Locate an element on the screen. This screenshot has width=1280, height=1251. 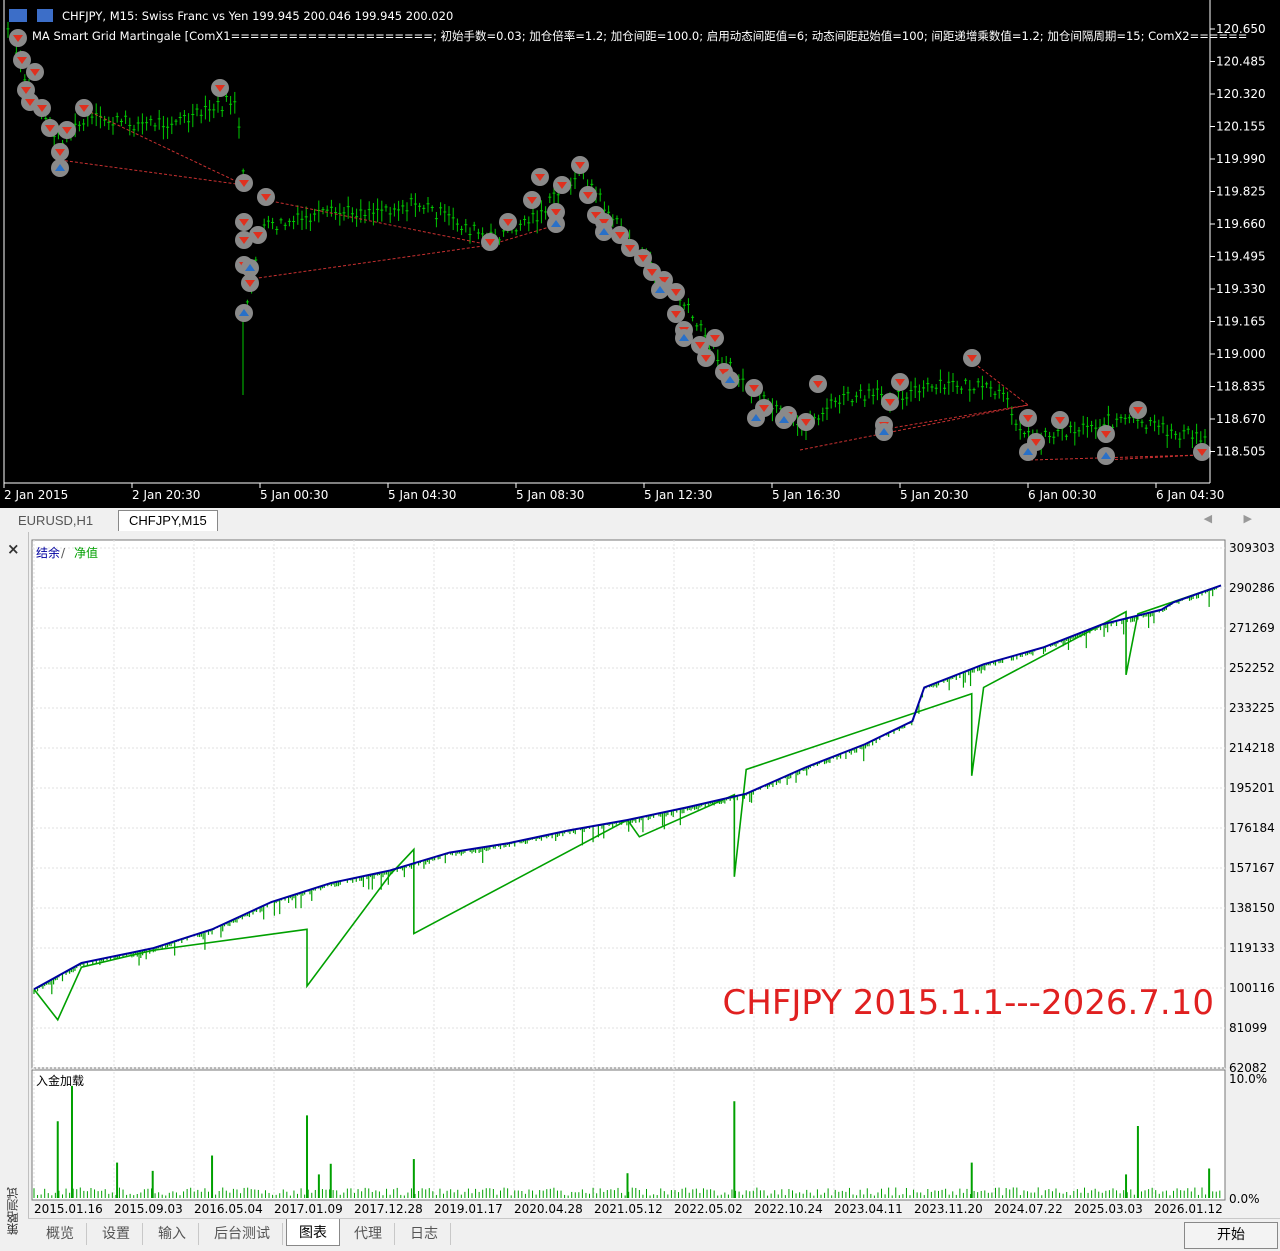
price-tick-label: 119.495 is located at coordinates (1241, 257).